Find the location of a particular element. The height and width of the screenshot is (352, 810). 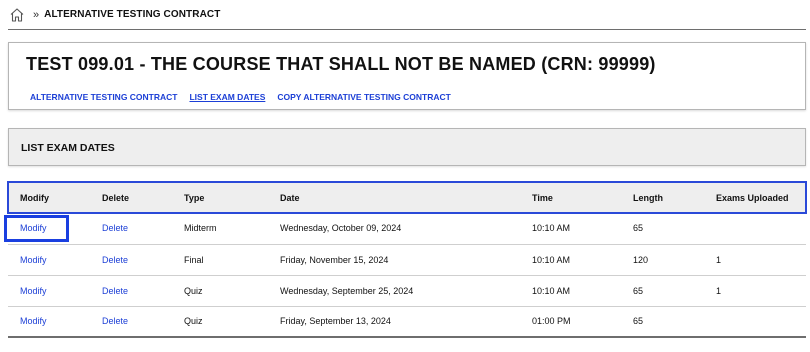

column-header: Date is located at coordinates (290, 197).